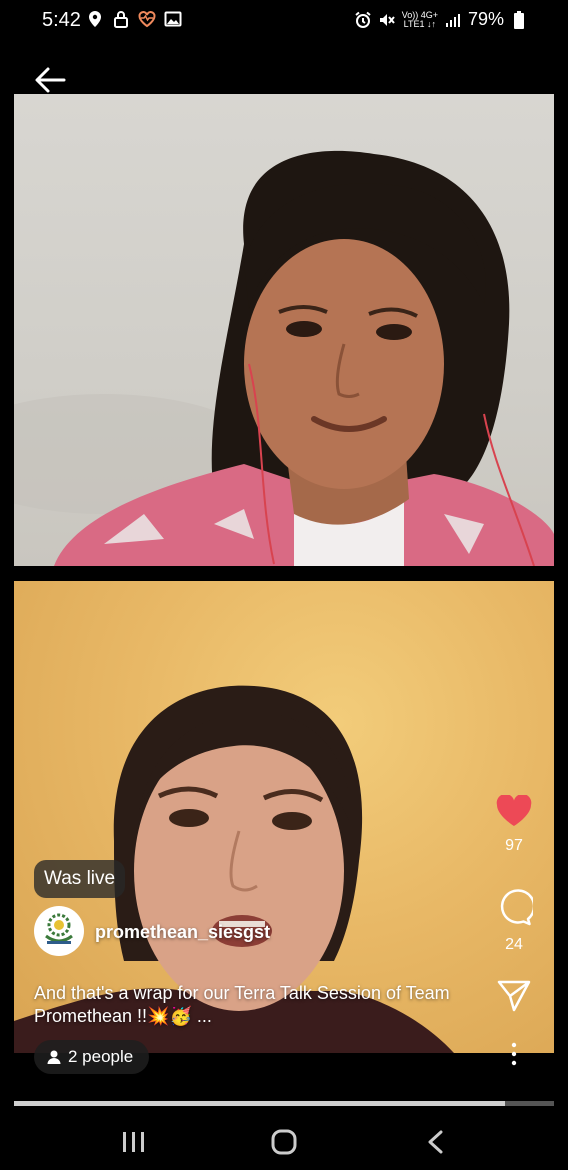 The image size is (568, 1170). What do you see at coordinates (514, 810) in the screenshot?
I see `heart-icon` at bounding box center [514, 810].